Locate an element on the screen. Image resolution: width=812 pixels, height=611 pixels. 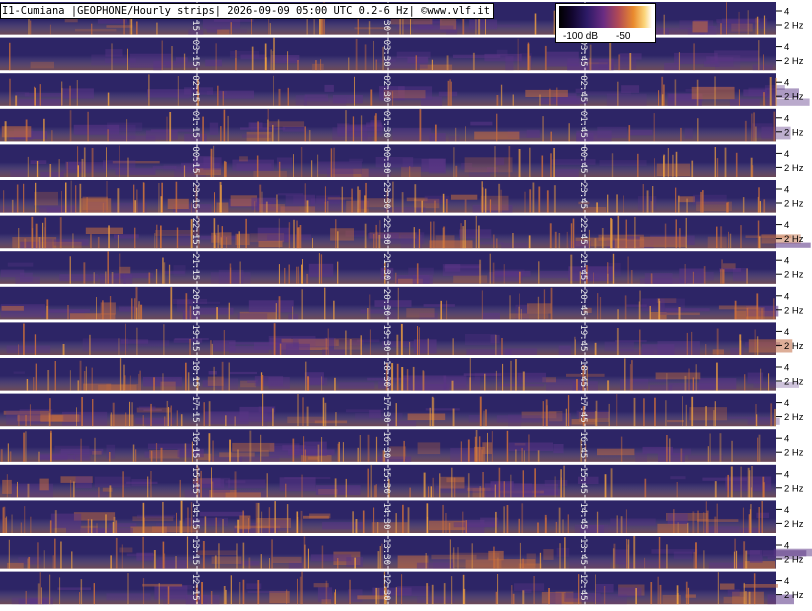
time-label: 13:15 is located at coordinates (195, 551).